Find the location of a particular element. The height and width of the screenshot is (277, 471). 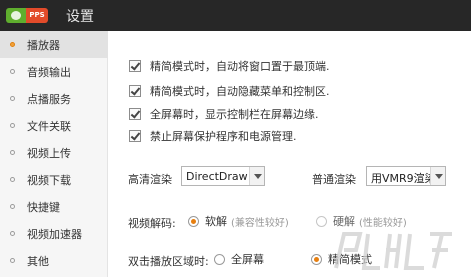

option-label: 禁止屏幕保护程序和电源管理. is located at coordinates (223, 136).